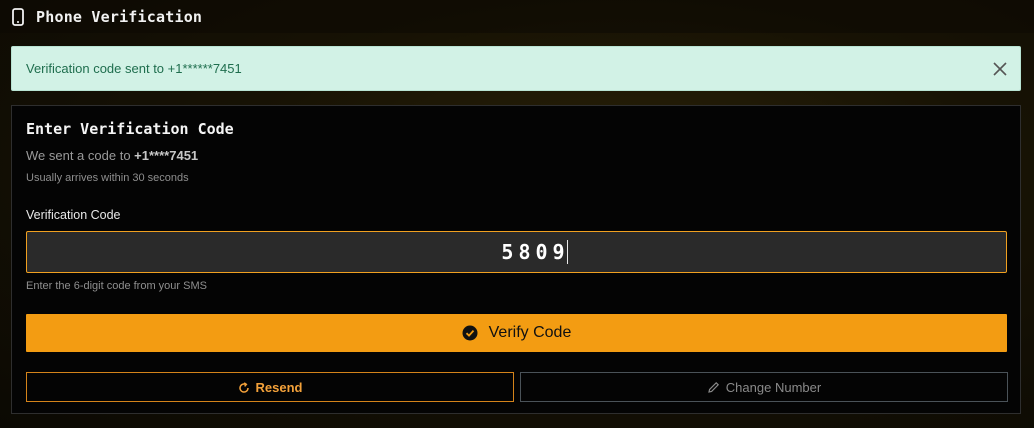 This screenshot has height=428, width=1034. Describe the element at coordinates (244, 387) in the screenshot. I see `refresh-icon` at that location.